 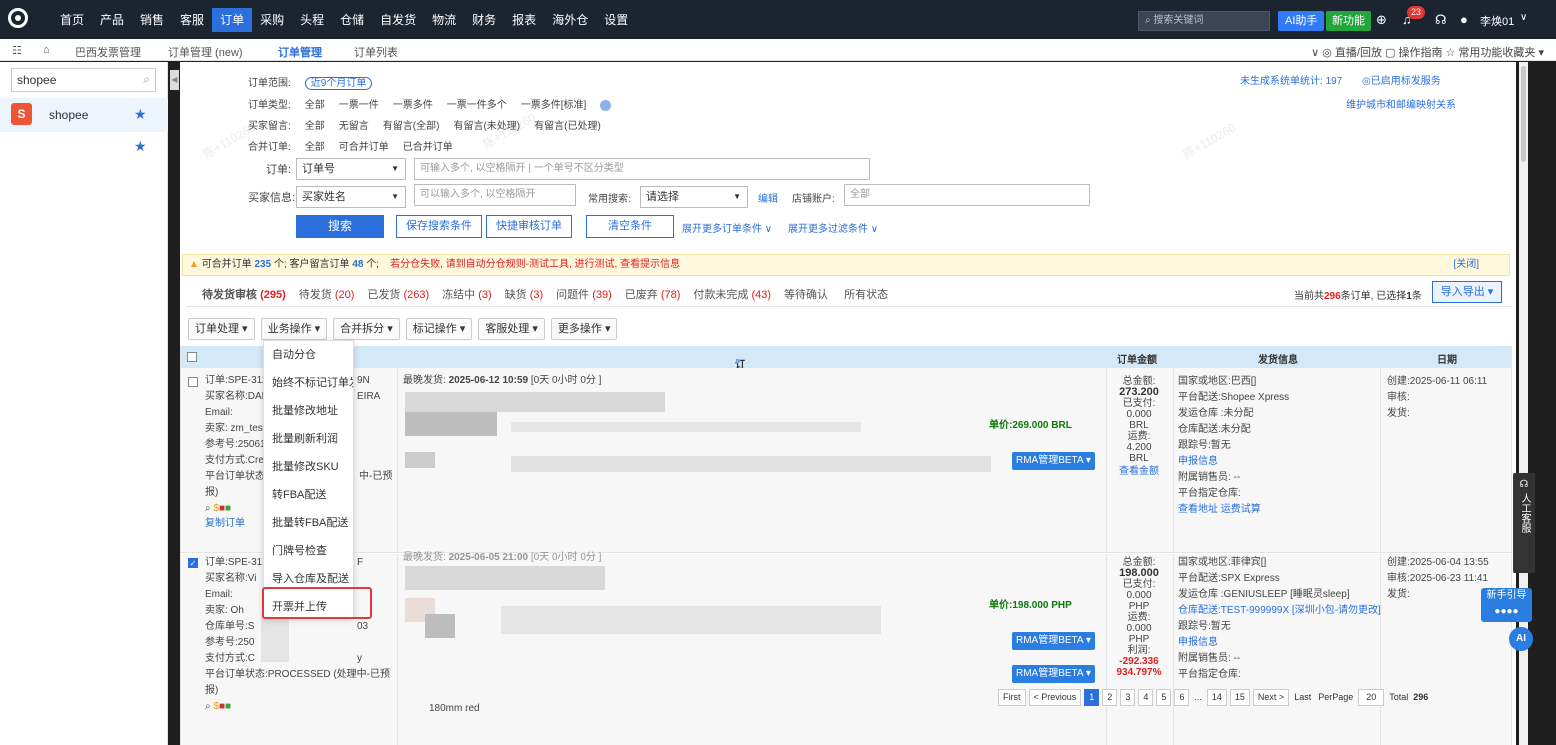 I want to click on select-all-checkbox, so click(x=192, y=357).